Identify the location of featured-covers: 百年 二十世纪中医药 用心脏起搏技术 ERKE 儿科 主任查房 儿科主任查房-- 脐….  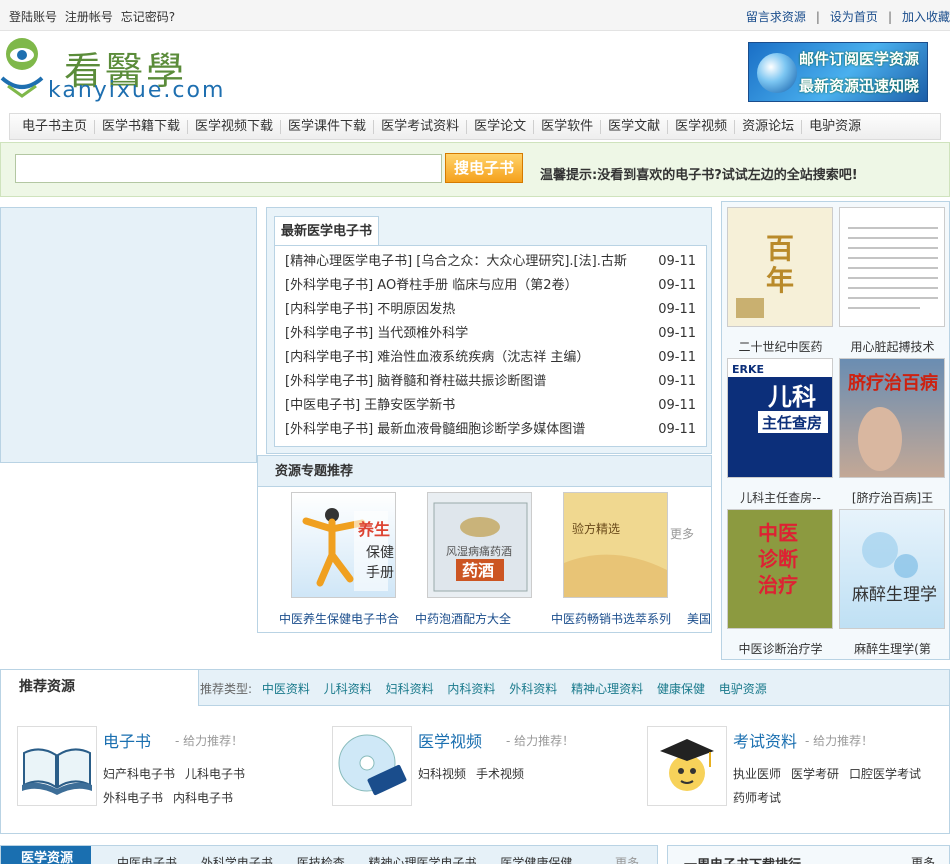
(835, 430).